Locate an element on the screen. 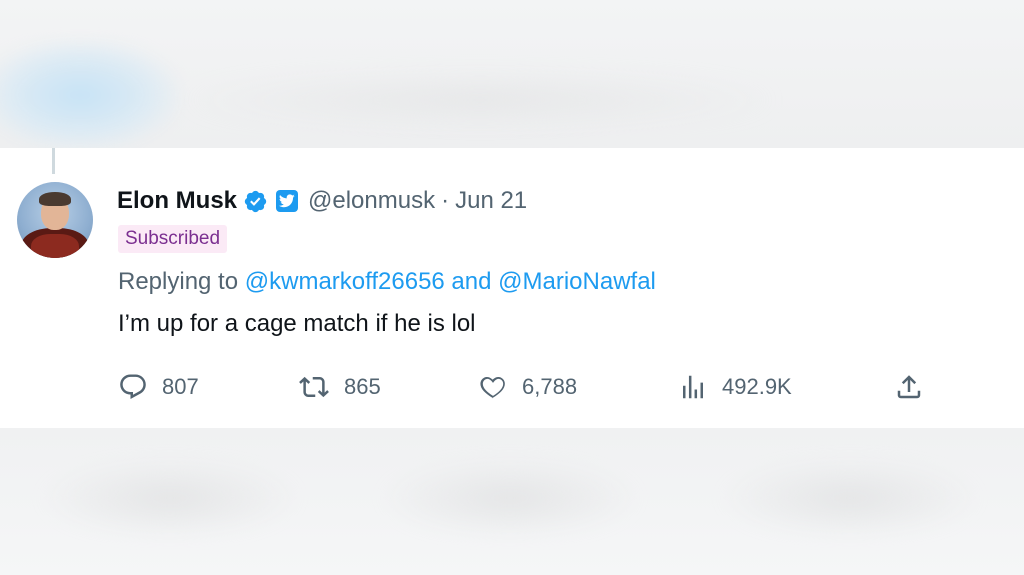 The height and width of the screenshot is (575, 1024). replying-to-prefix: Replying to is located at coordinates (181, 281).